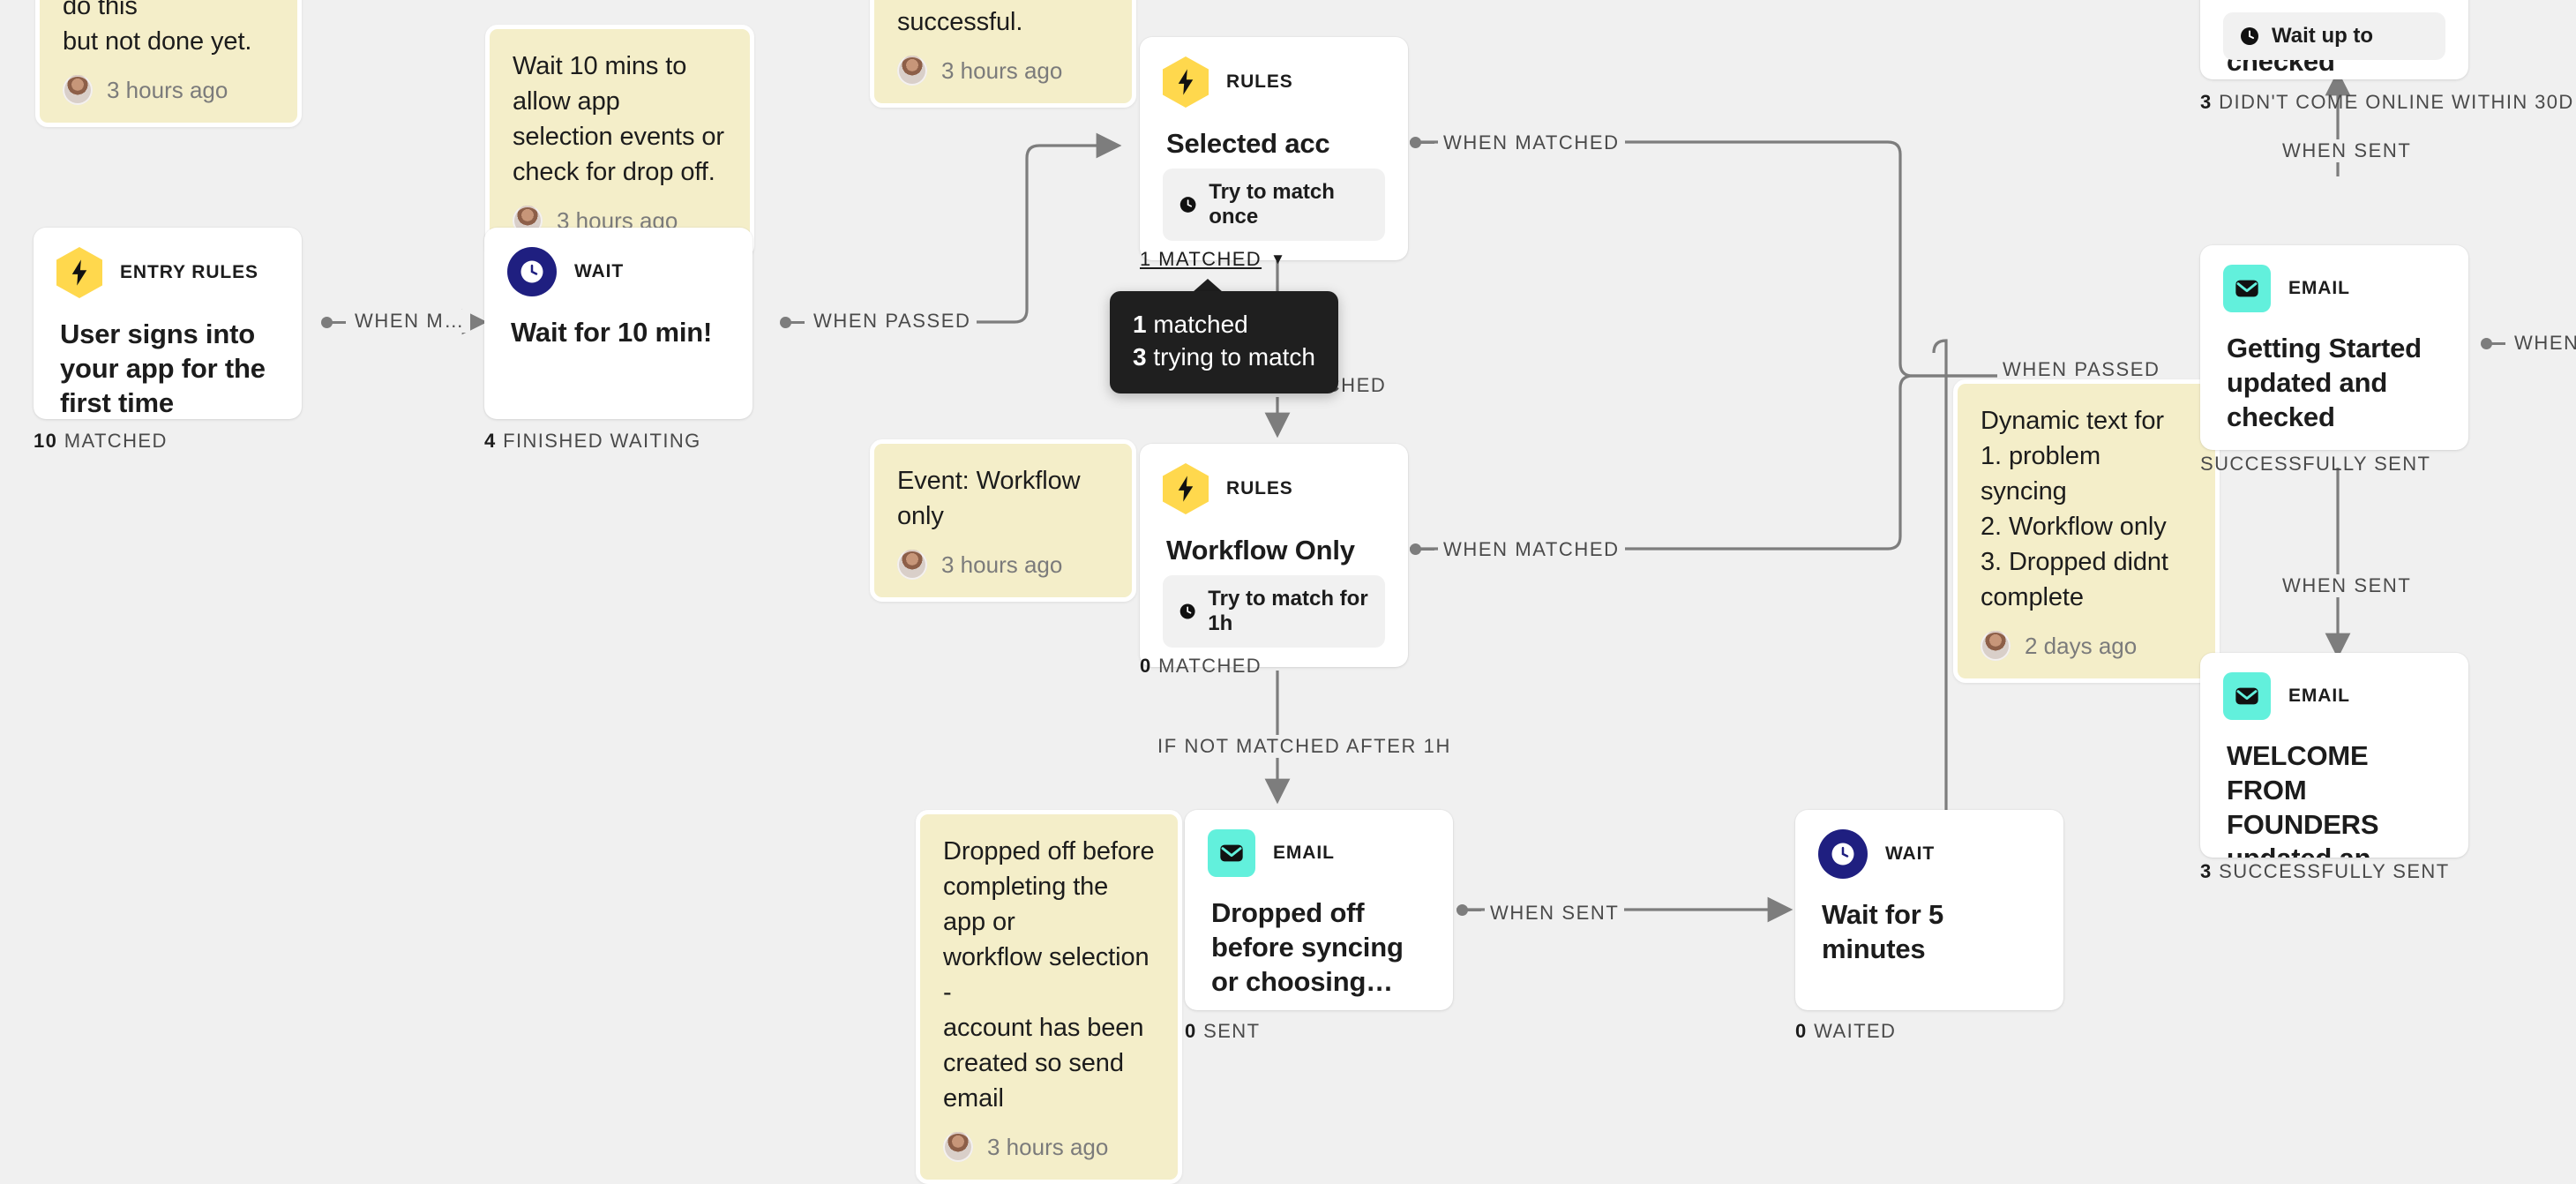 The image size is (2576, 1184). Describe the element at coordinates (1274, 205) in the screenshot. I see `node-chip-try-to-match-once: Try to match once` at that location.